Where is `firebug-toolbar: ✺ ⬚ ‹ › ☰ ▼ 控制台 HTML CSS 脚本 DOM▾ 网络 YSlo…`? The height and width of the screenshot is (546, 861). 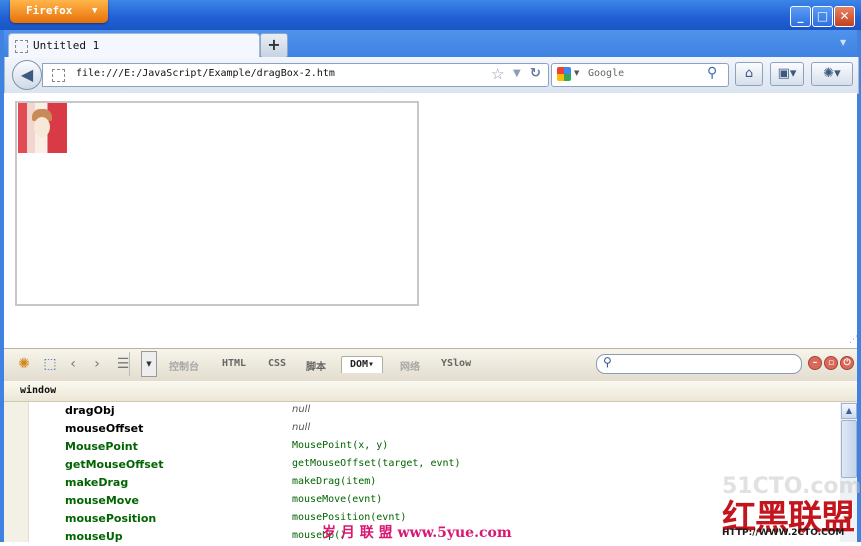
firebug-toolbar: ✺ ⬚ ‹ › ☰ ▼ 控制台 HTML CSS 脚本 DOM▾ 网络 YSlo… is located at coordinates (430, 365).